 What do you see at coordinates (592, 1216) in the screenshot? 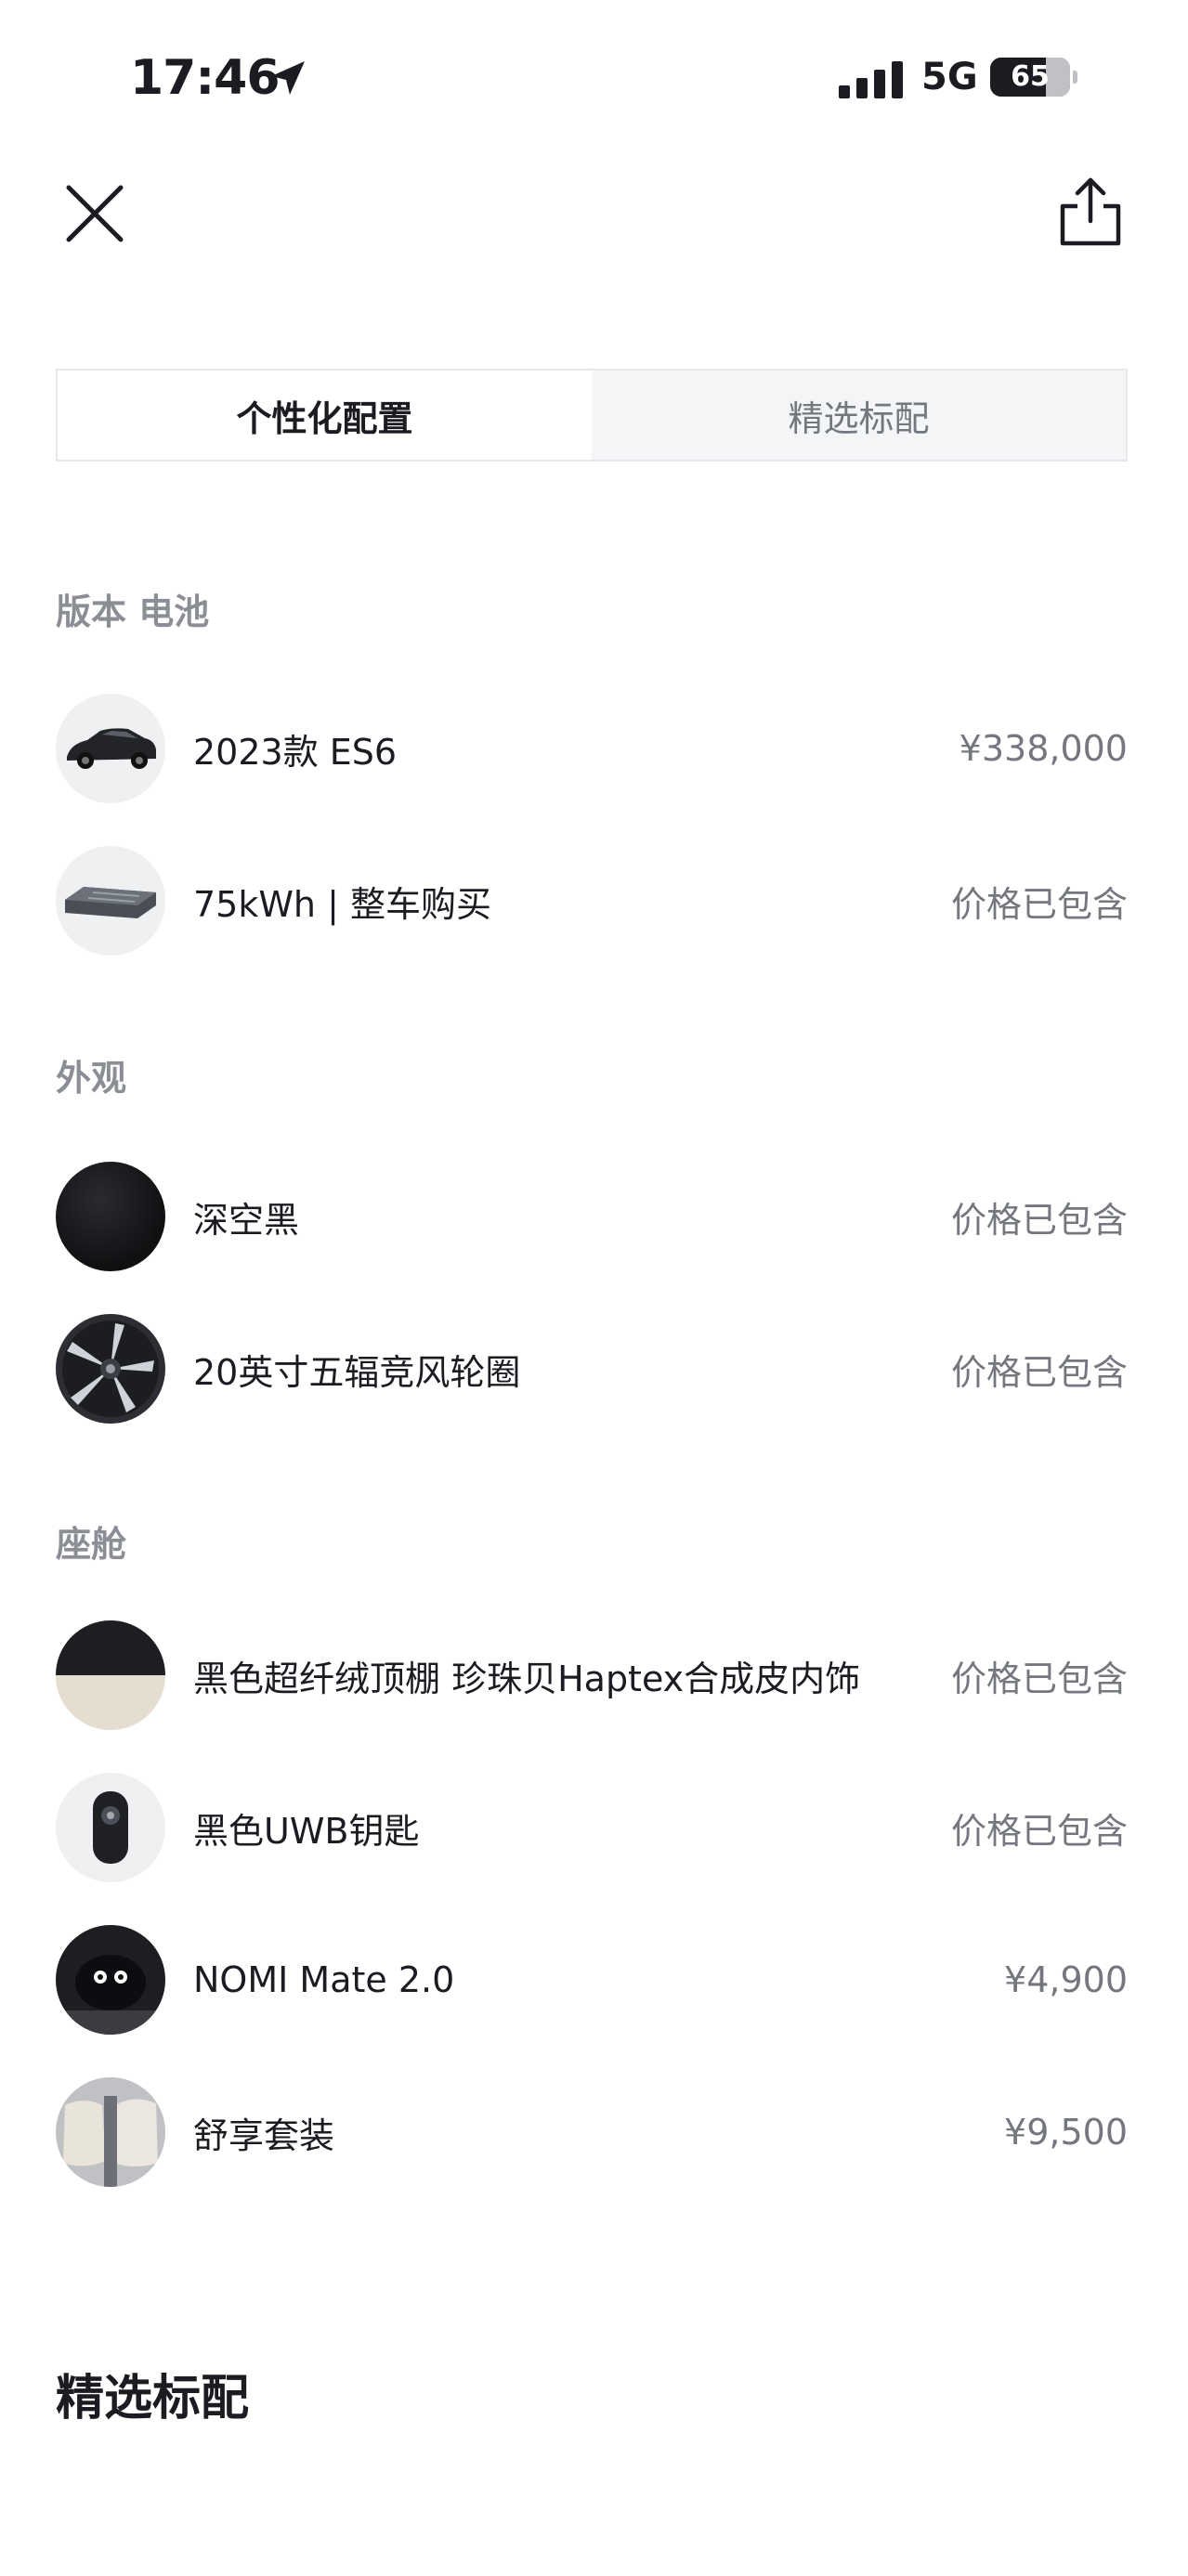
I see `list-item-paint: 深空黑 价格已包含` at bounding box center [592, 1216].